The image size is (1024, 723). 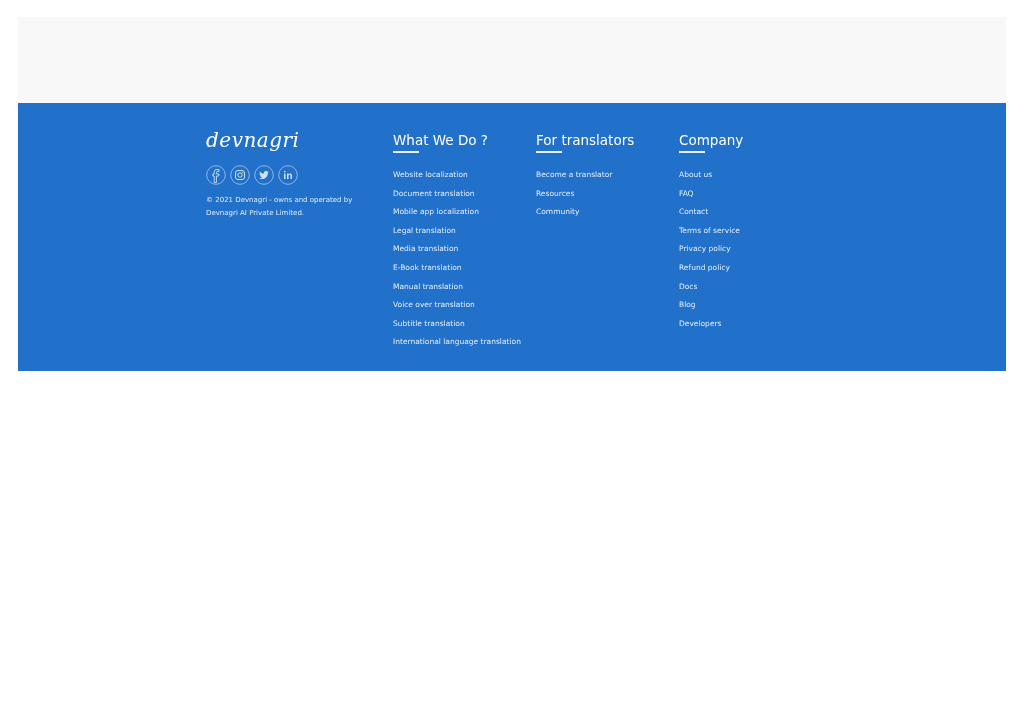 What do you see at coordinates (288, 175) in the screenshot?
I see `linkedin-icon` at bounding box center [288, 175].